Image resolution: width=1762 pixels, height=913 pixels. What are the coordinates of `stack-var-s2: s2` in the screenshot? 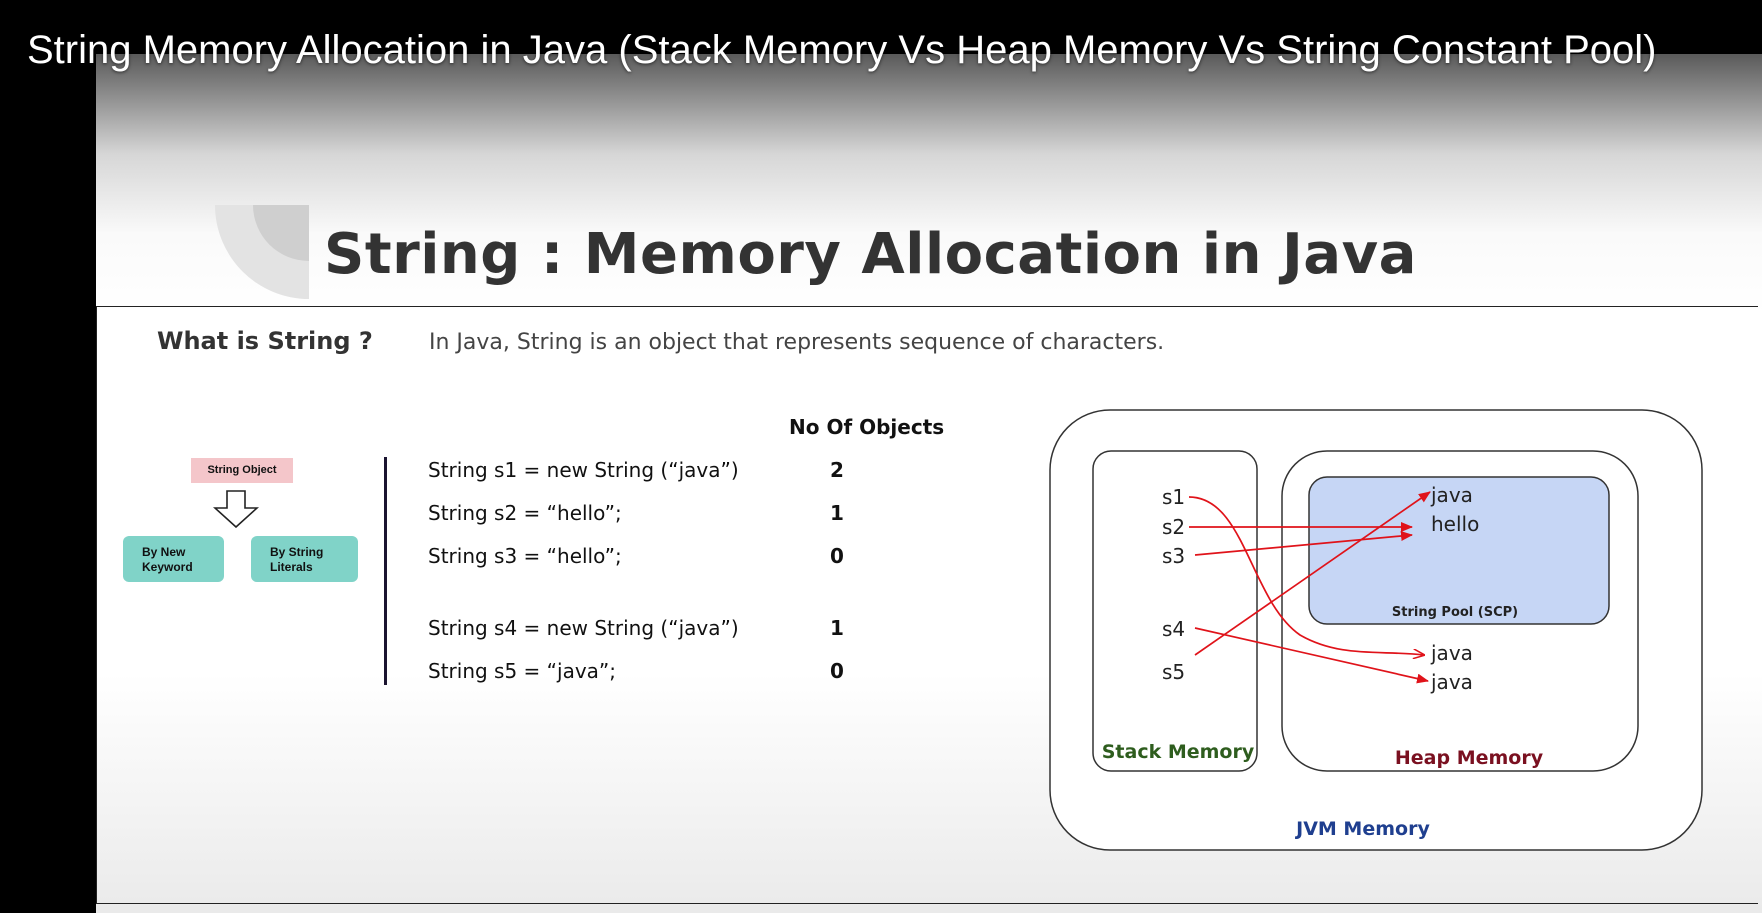 It's located at (1173, 527).